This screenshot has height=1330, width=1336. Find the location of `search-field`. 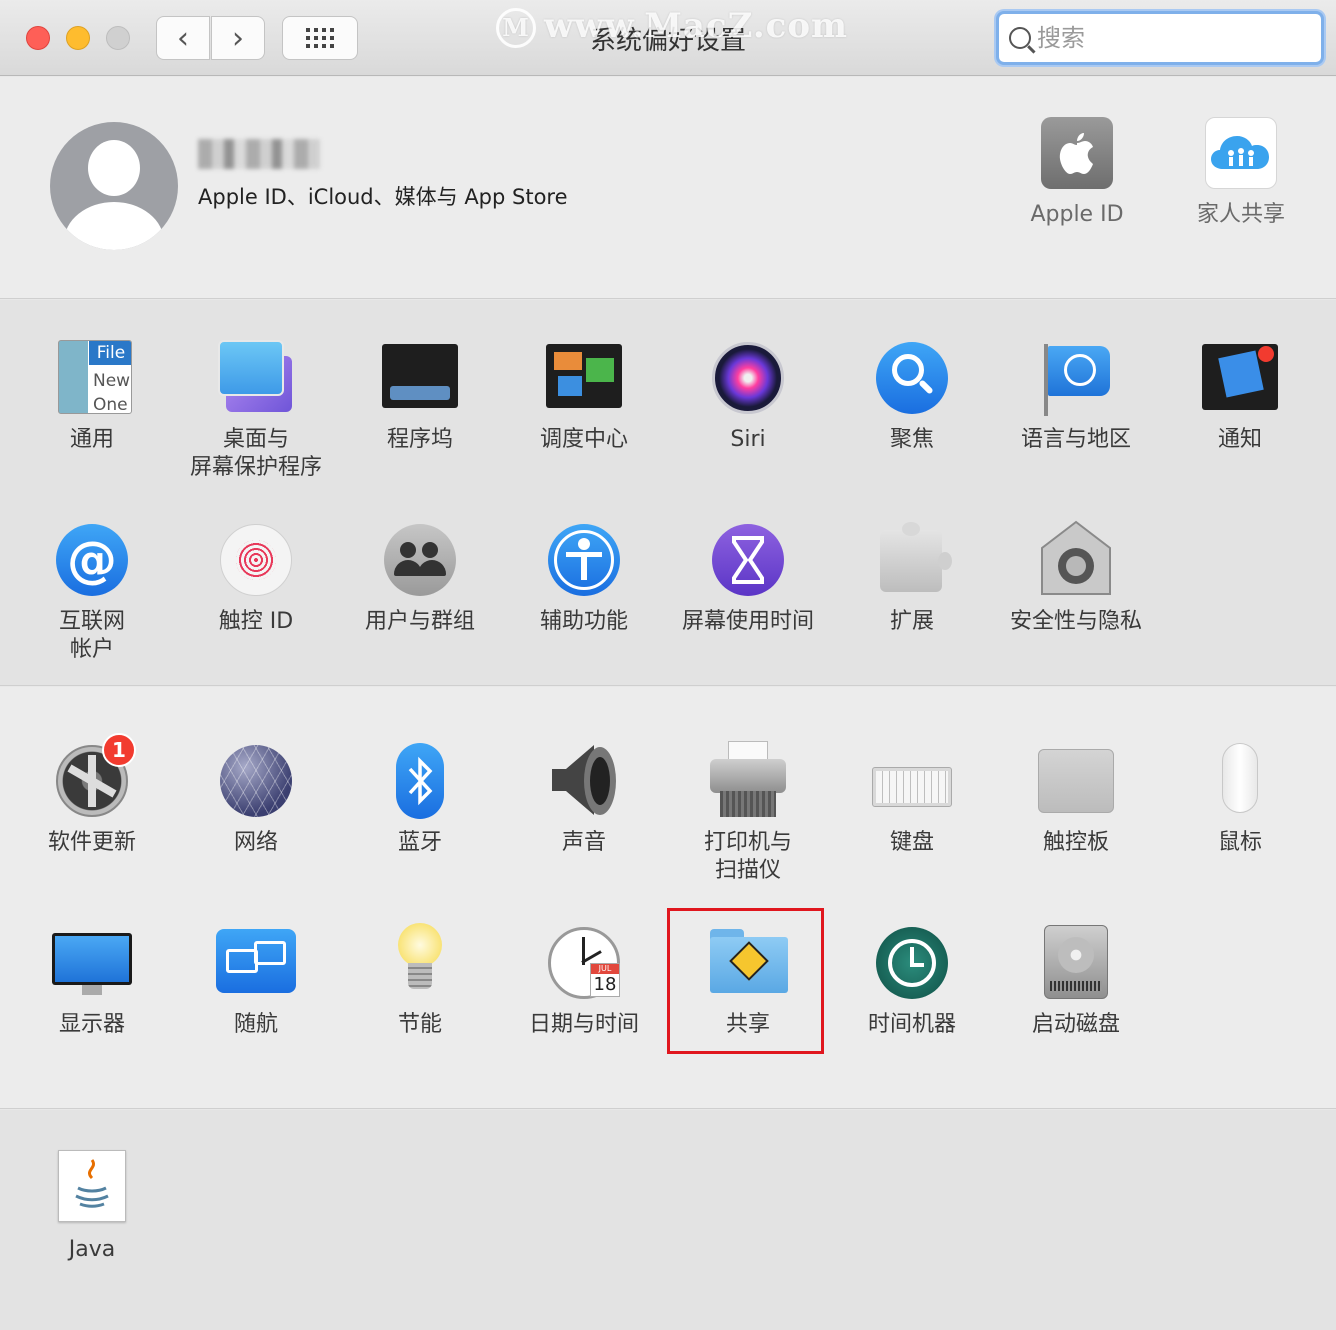

search-field is located at coordinates (1160, 38).